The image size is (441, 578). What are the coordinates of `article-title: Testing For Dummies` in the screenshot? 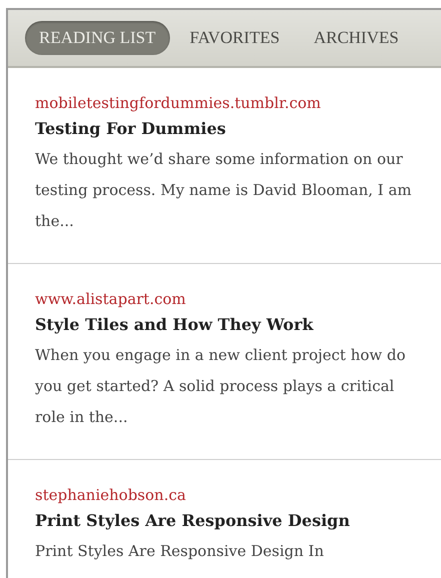 It's located at (131, 129).